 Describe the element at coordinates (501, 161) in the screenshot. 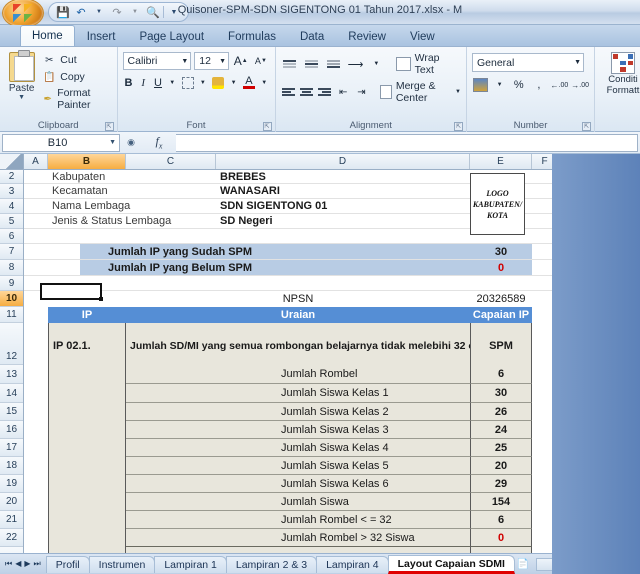

I see `column-header-e: E` at that location.